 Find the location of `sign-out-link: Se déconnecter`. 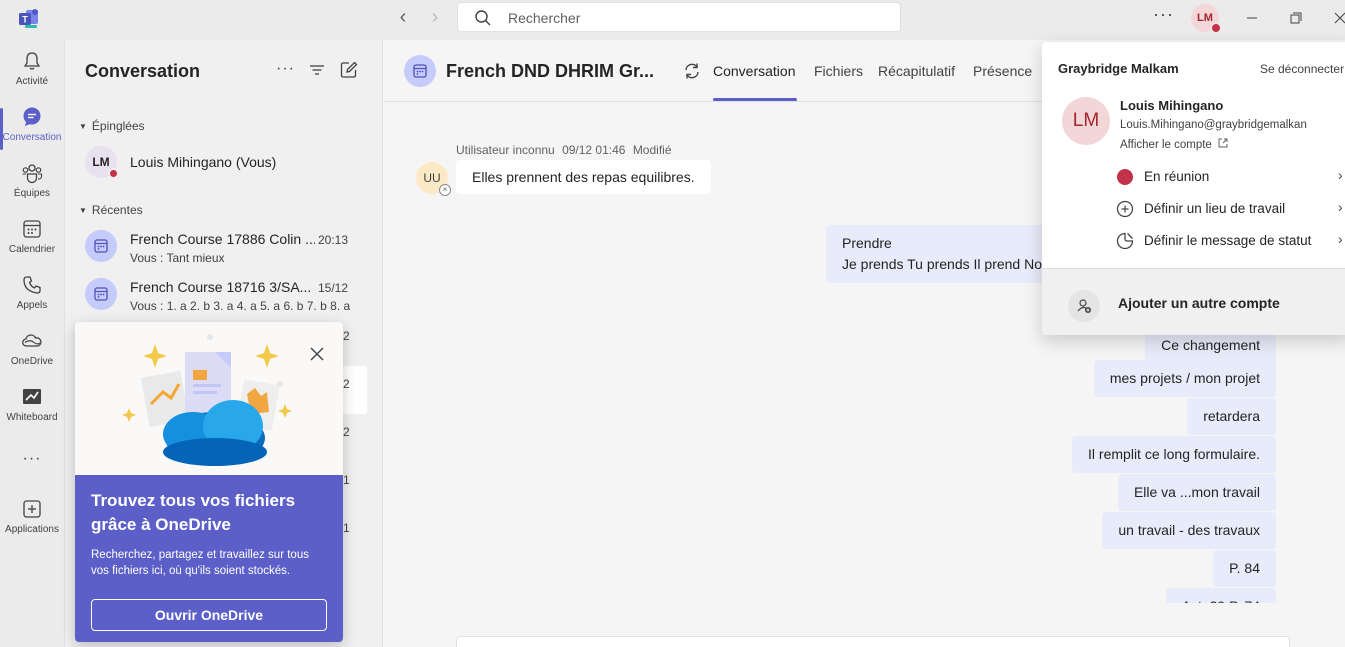

sign-out-link: Se déconnecter is located at coordinates (1302, 69).